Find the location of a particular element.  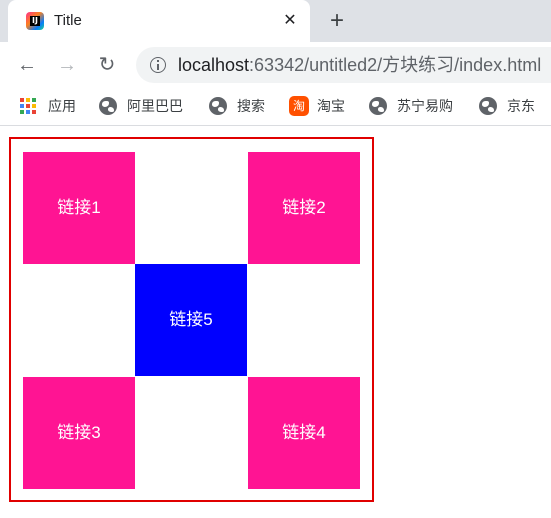

bookmark-label: 搜索 is located at coordinates (251, 106).